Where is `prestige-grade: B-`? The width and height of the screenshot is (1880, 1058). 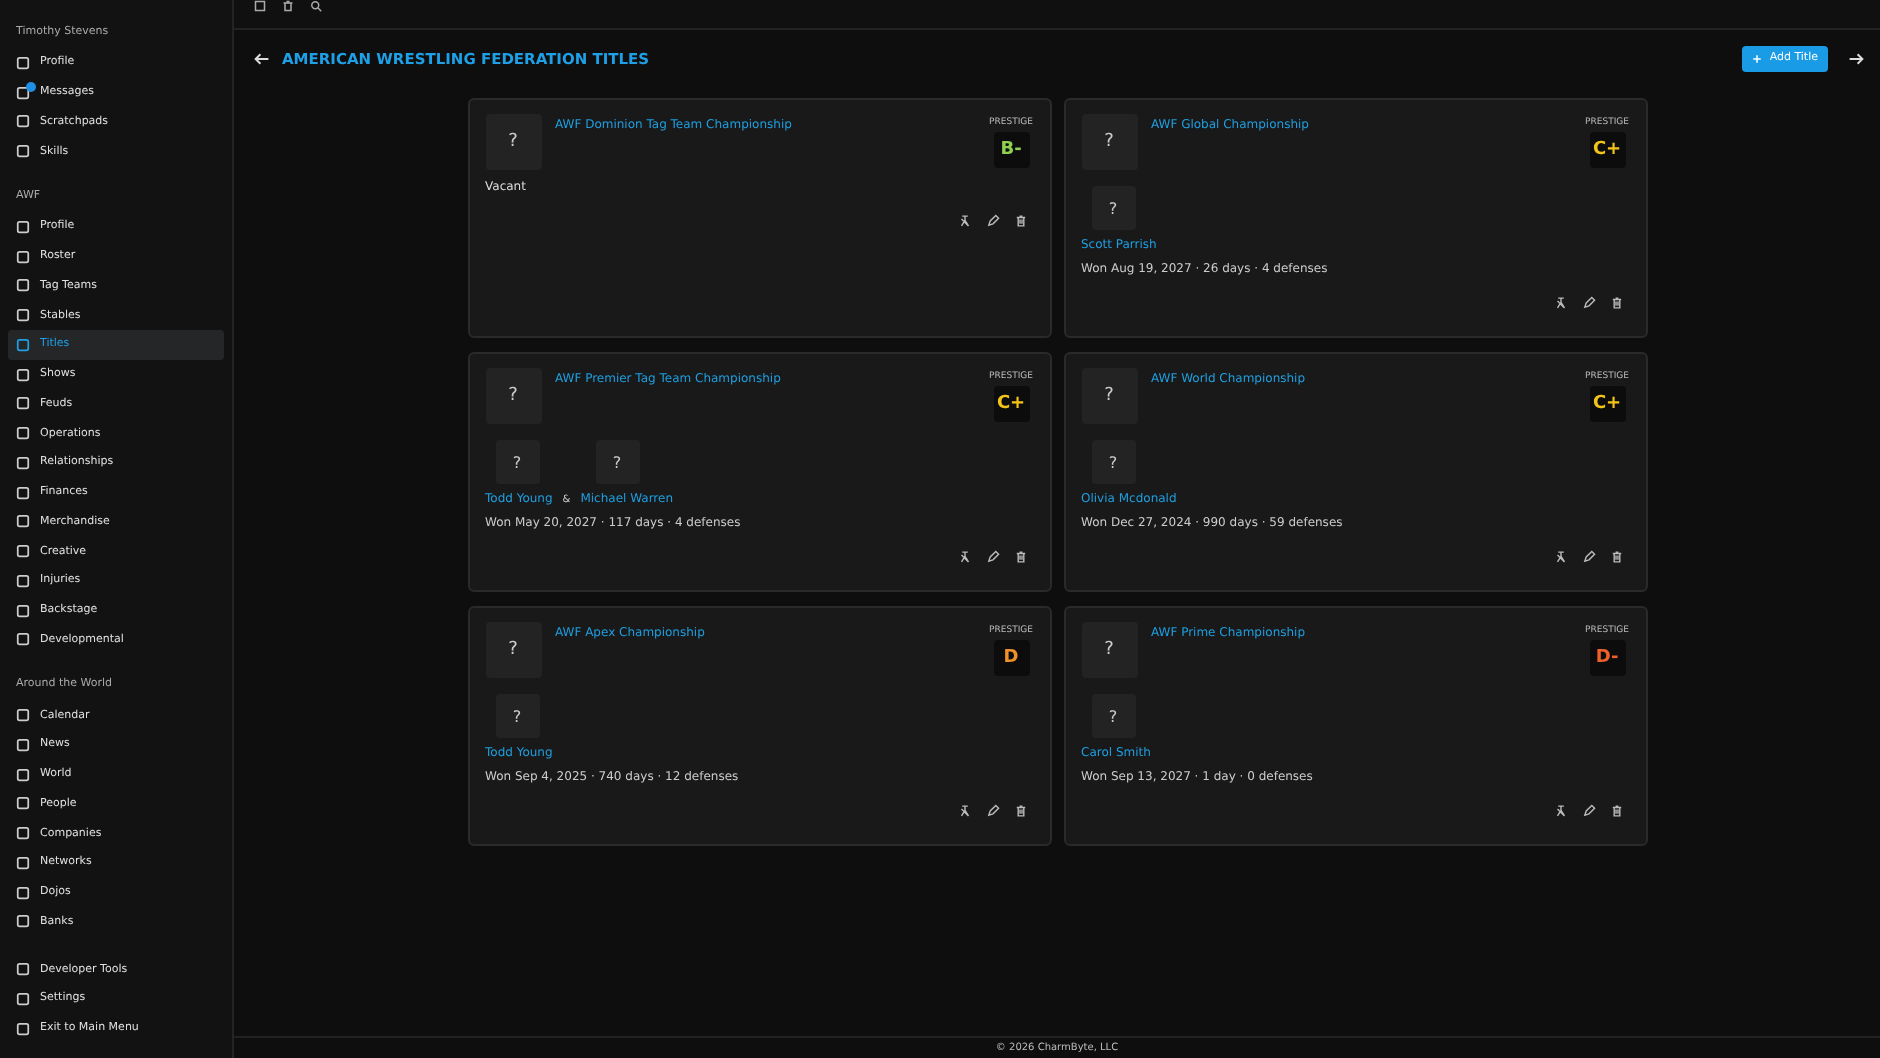 prestige-grade: B- is located at coordinates (1011, 150).